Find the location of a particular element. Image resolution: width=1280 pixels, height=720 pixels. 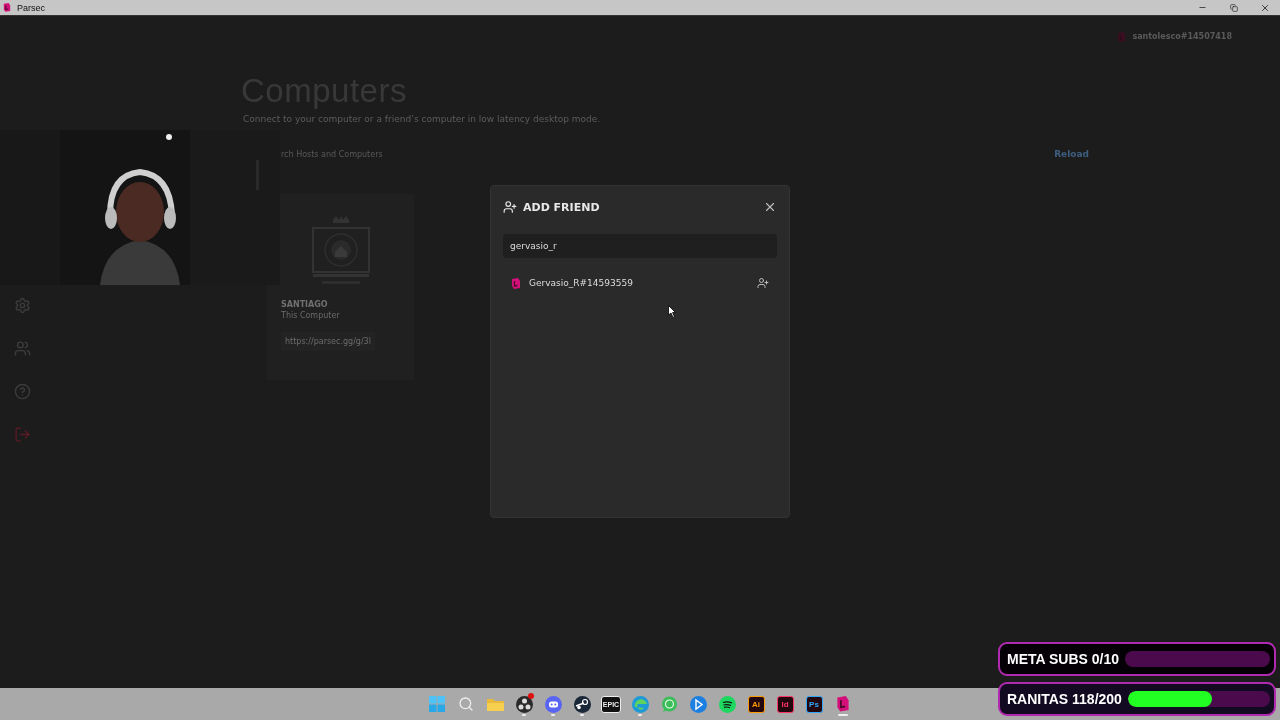

friend-search-field: gervasio_r is located at coordinates (640, 246).